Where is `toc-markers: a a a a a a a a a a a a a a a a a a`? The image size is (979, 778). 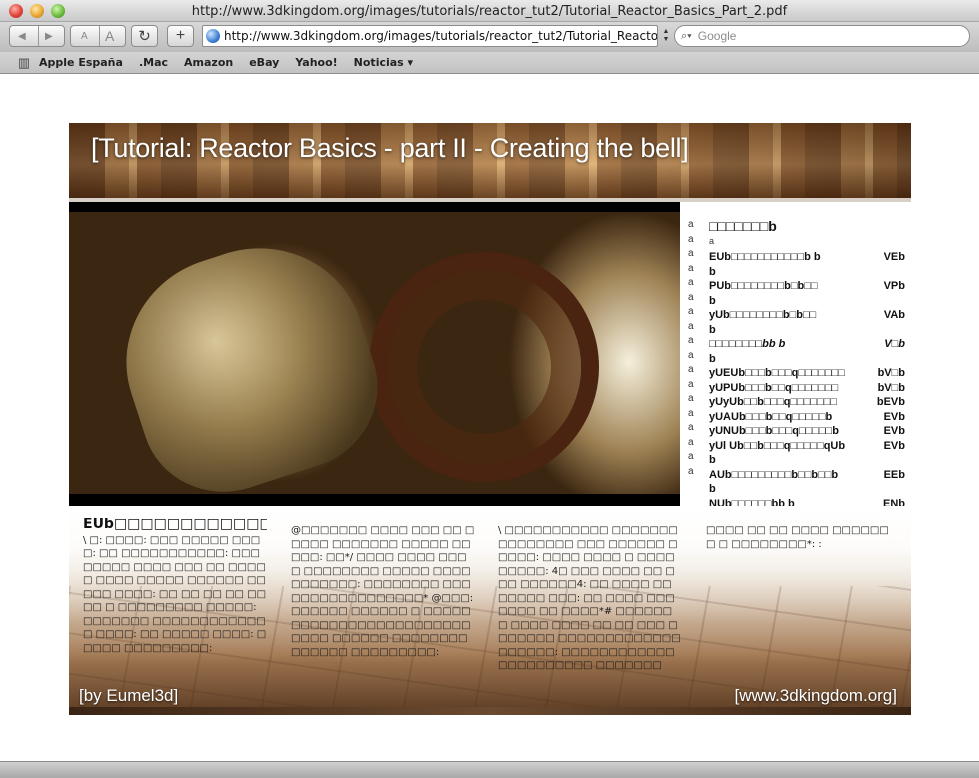
toc-markers: a a a a a a a a a a a a a a a a a a is located at coordinates (691, 348).